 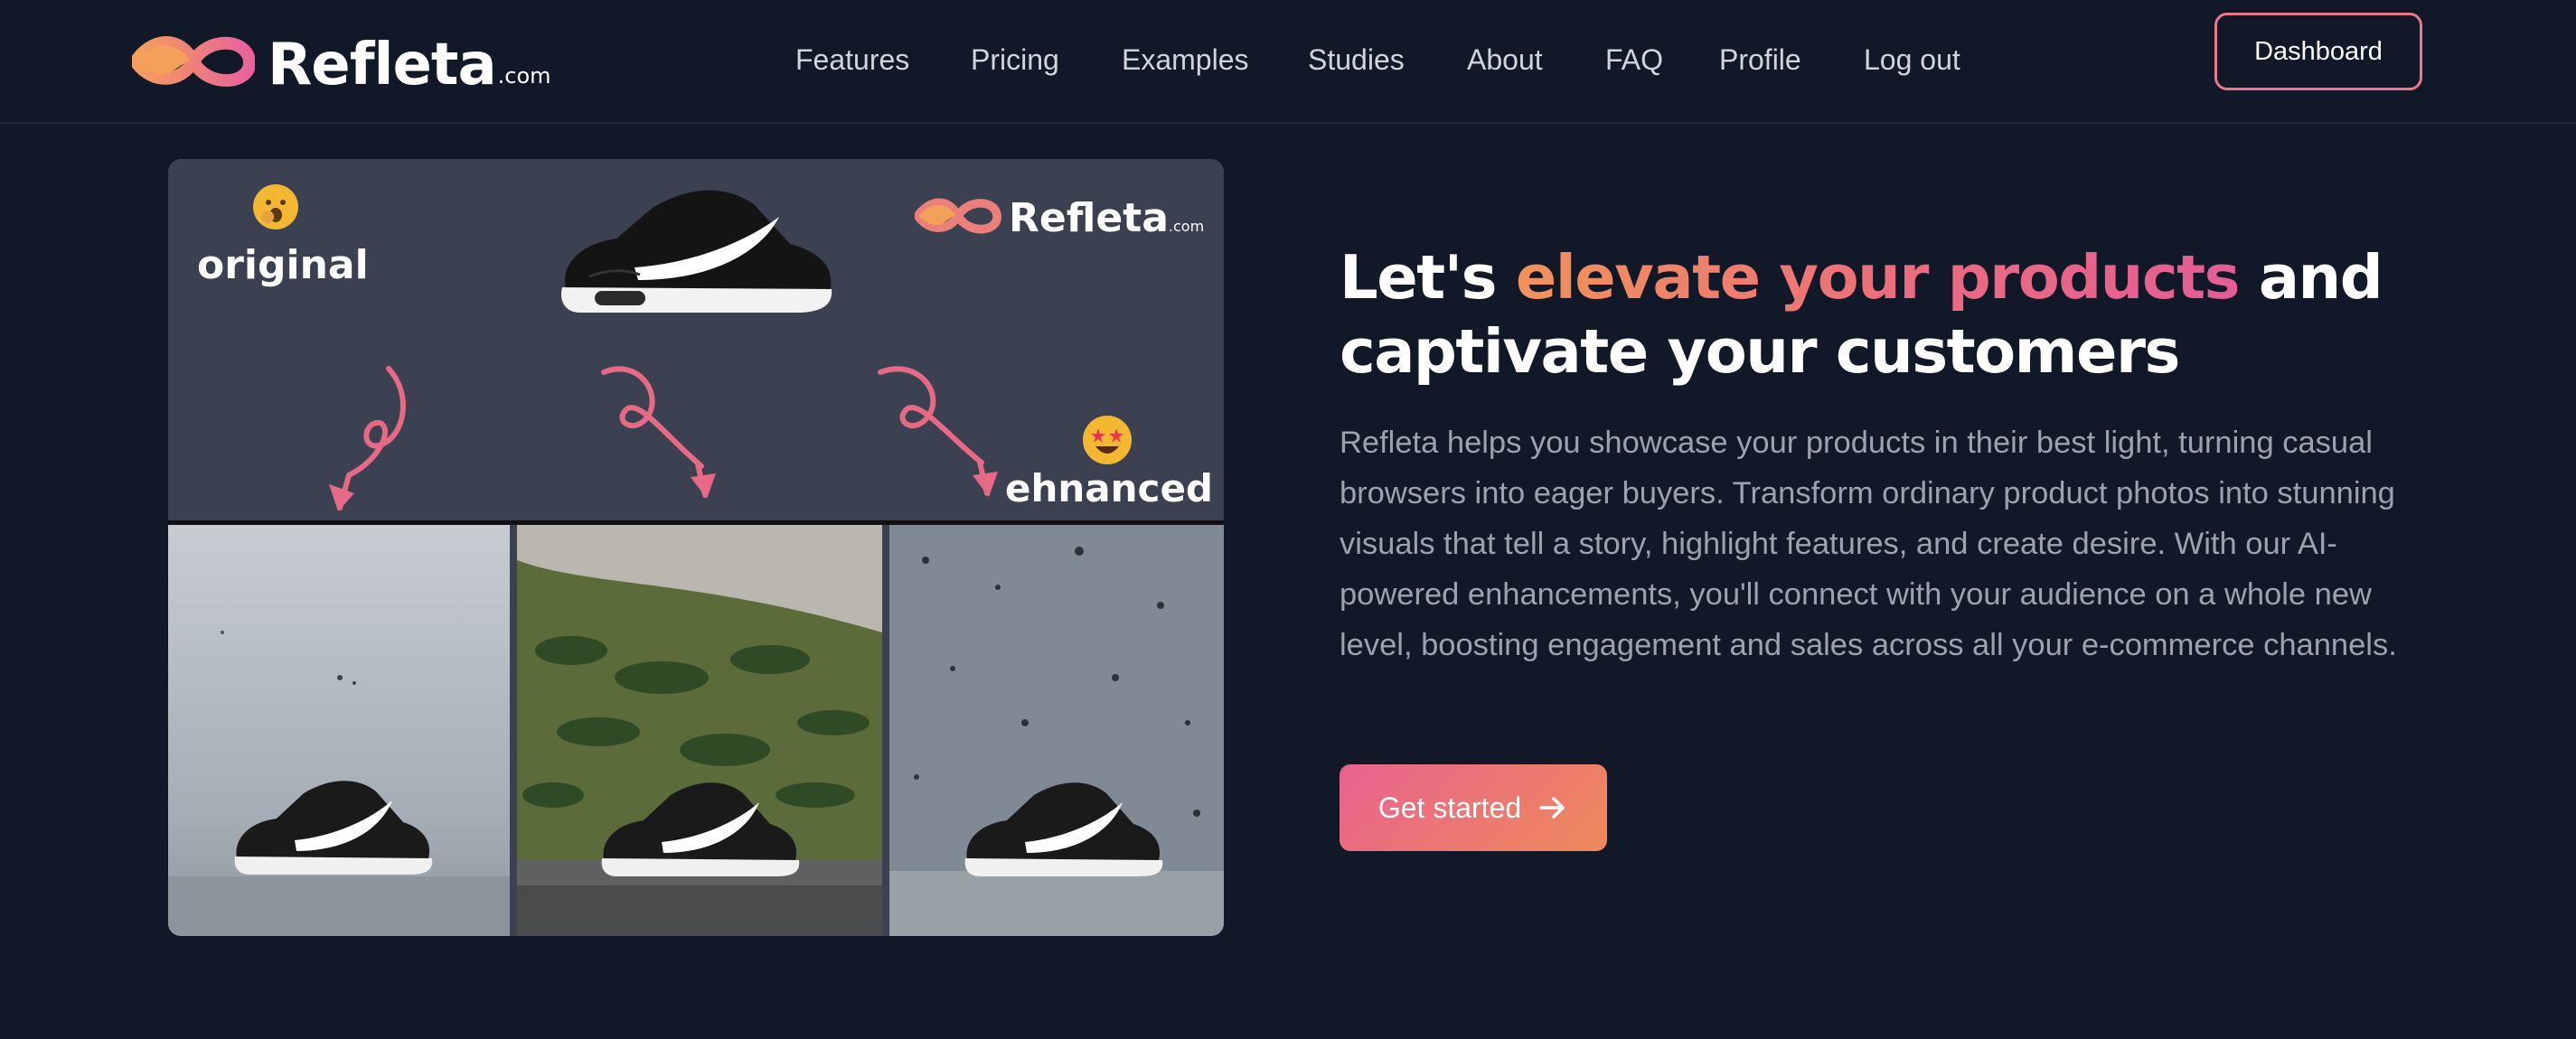 I want to click on watermark-logo: Refleta .com, so click(x=1059, y=216).